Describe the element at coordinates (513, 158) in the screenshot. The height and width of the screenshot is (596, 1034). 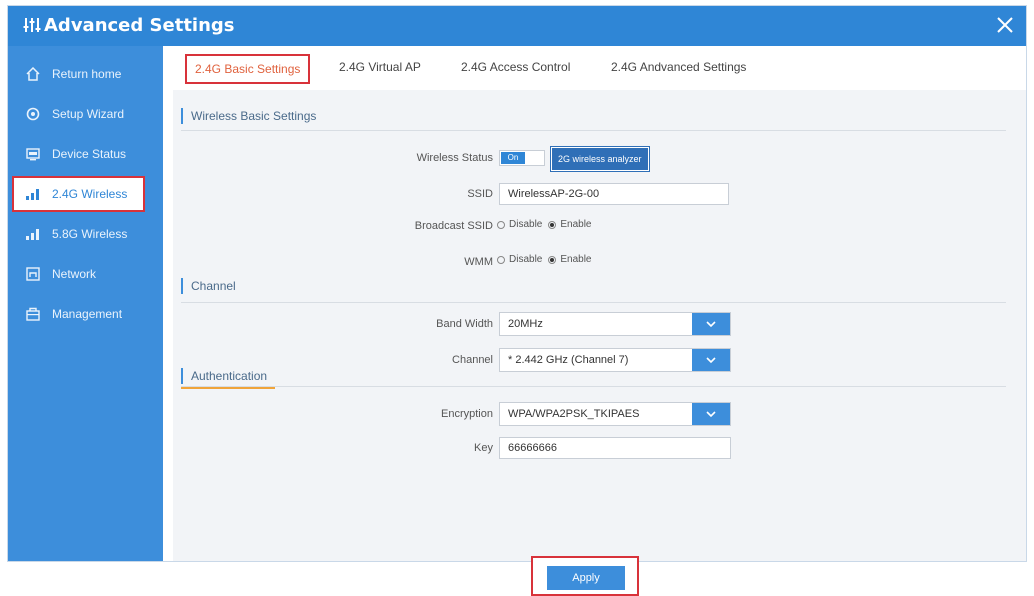
I see `toggle-on-label: On` at that location.